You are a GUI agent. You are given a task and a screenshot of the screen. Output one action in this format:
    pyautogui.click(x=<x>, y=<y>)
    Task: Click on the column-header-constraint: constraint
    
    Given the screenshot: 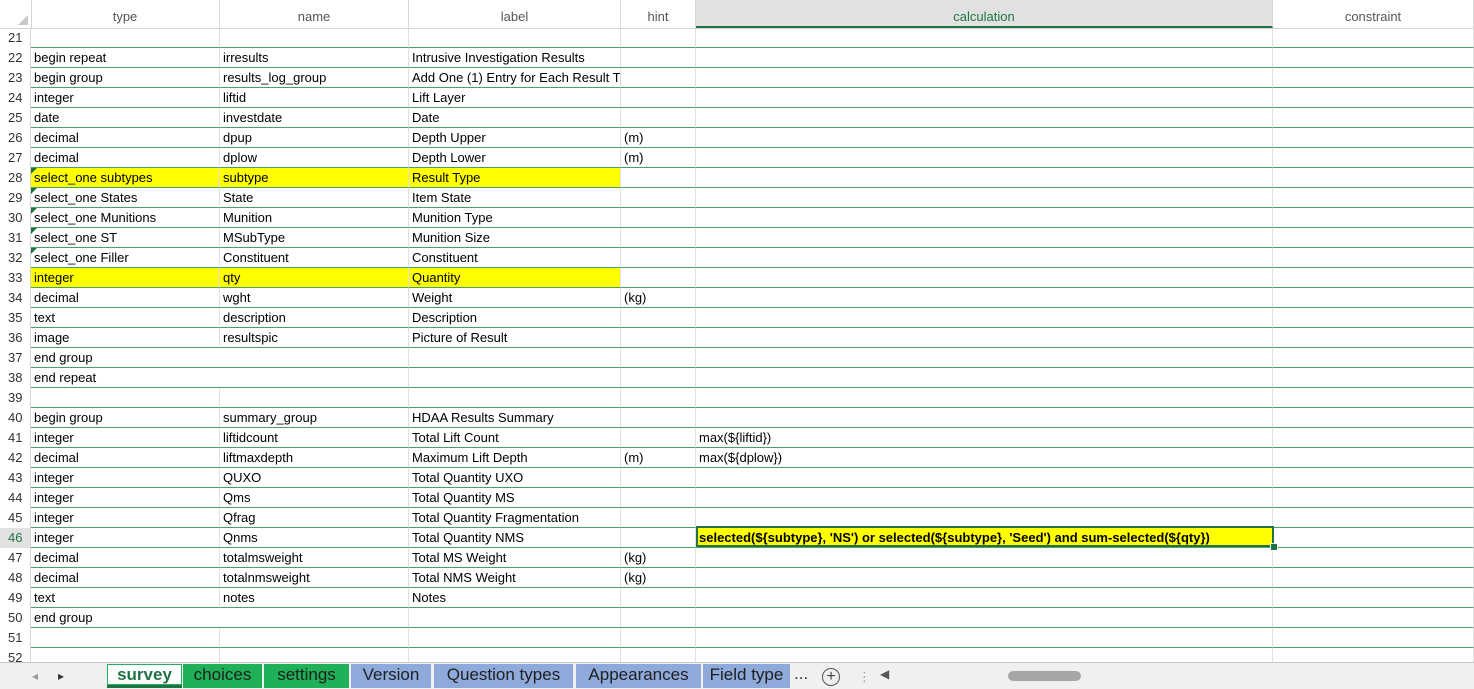 What is the action you would take?
    pyautogui.click(x=1373, y=14)
    